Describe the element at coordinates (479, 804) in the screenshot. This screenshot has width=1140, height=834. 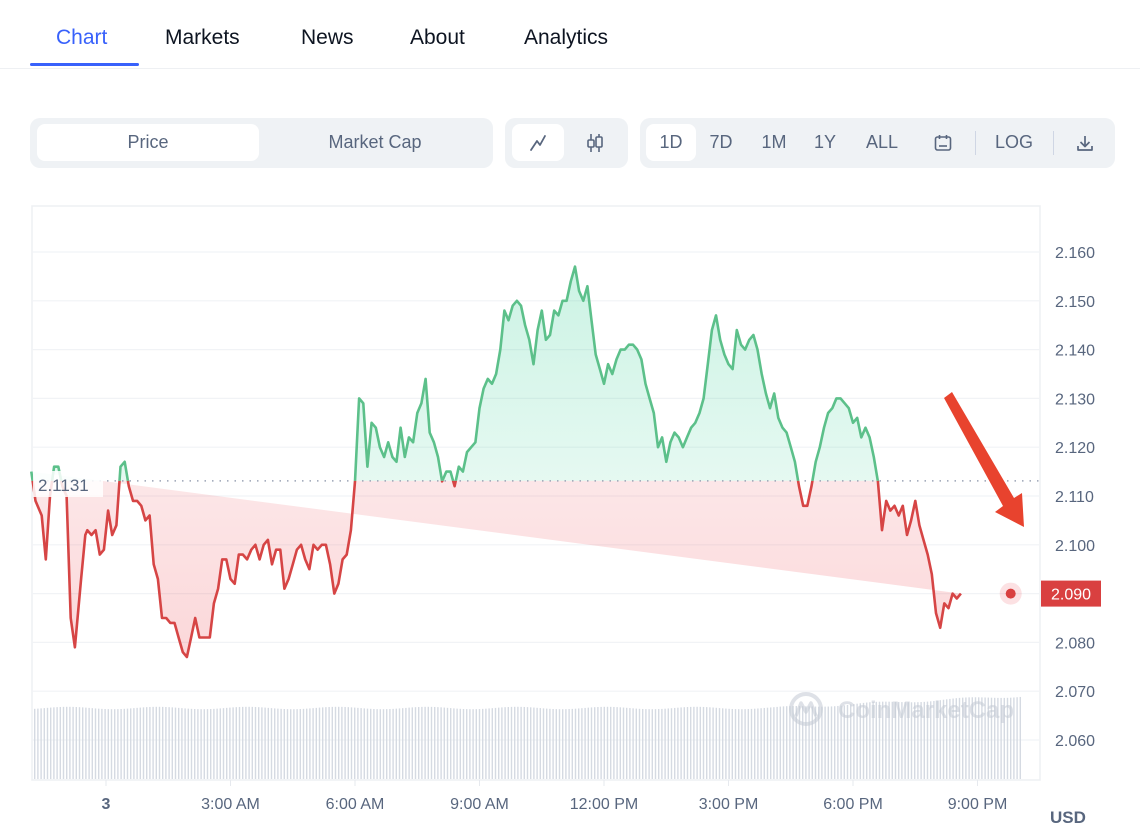
I see `x-tick-label: 9:00 AM` at that location.